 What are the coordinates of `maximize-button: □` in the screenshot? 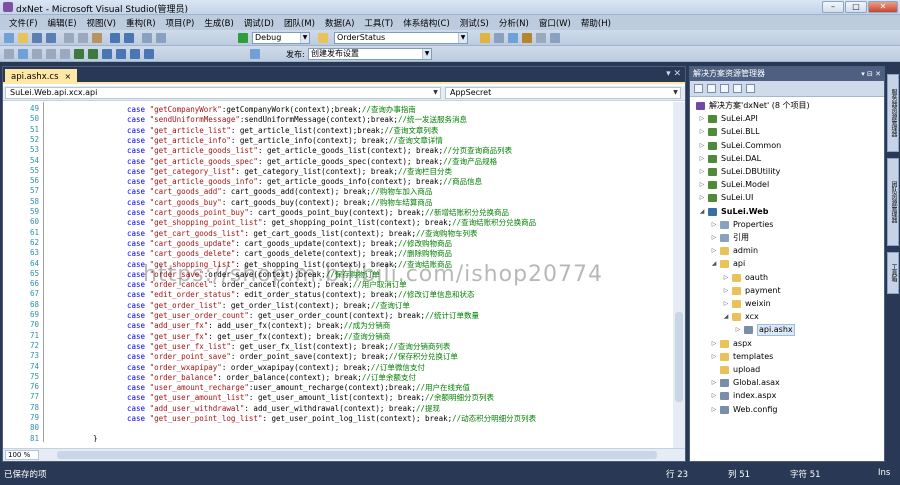 It's located at (856, 7).